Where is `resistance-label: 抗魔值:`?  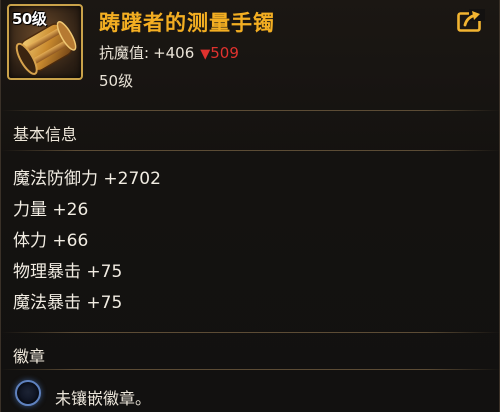 resistance-label: 抗魔值: is located at coordinates (124, 53).